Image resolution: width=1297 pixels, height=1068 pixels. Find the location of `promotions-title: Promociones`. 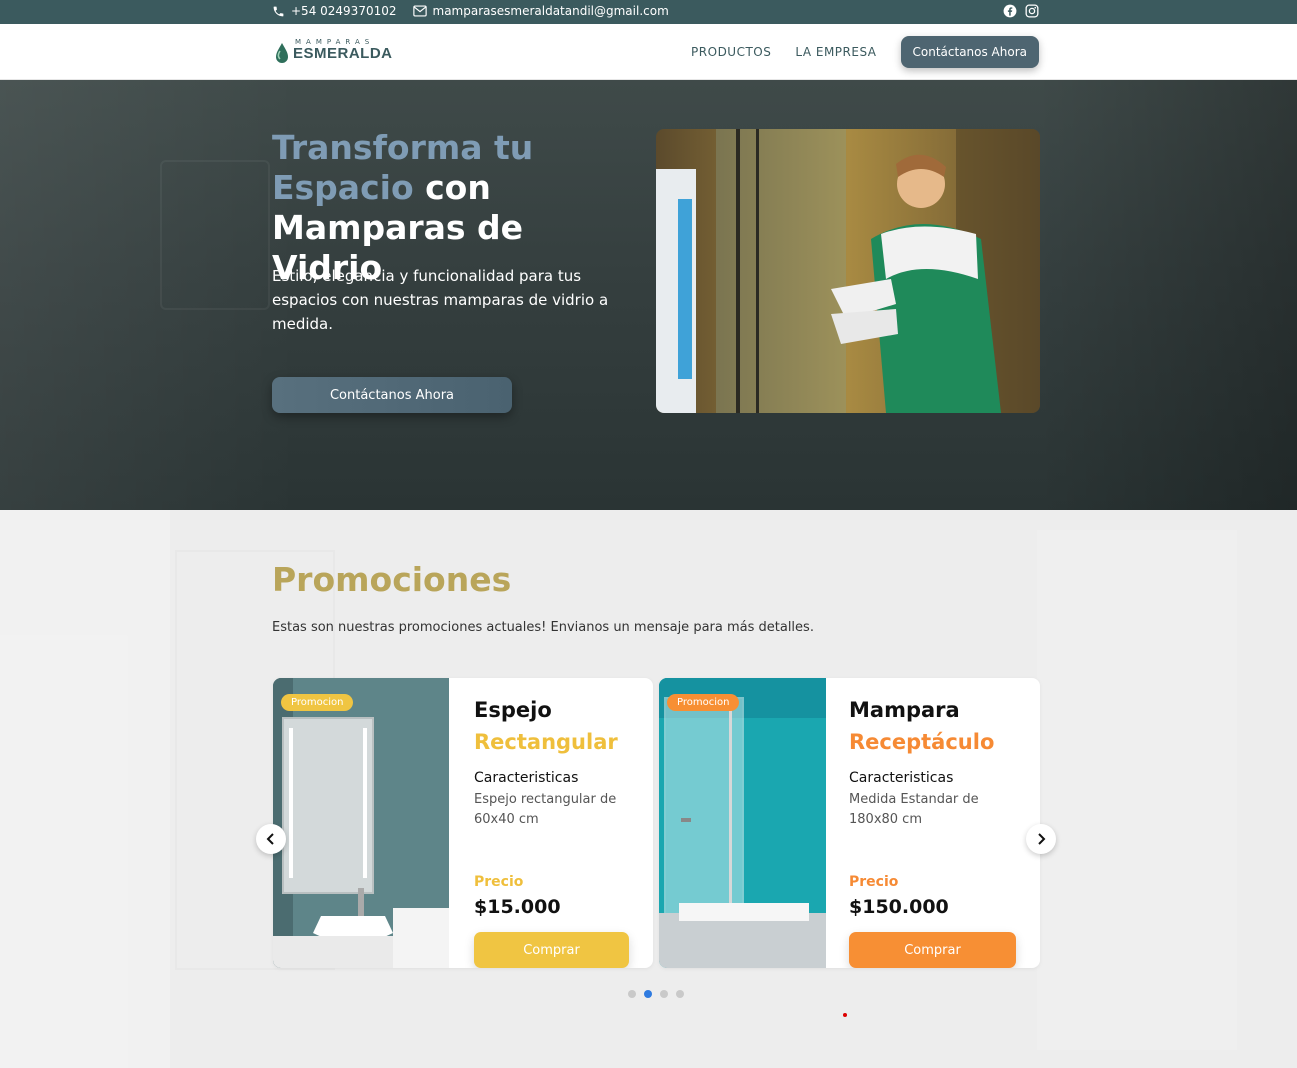

promotions-title: Promociones is located at coordinates (392, 579).